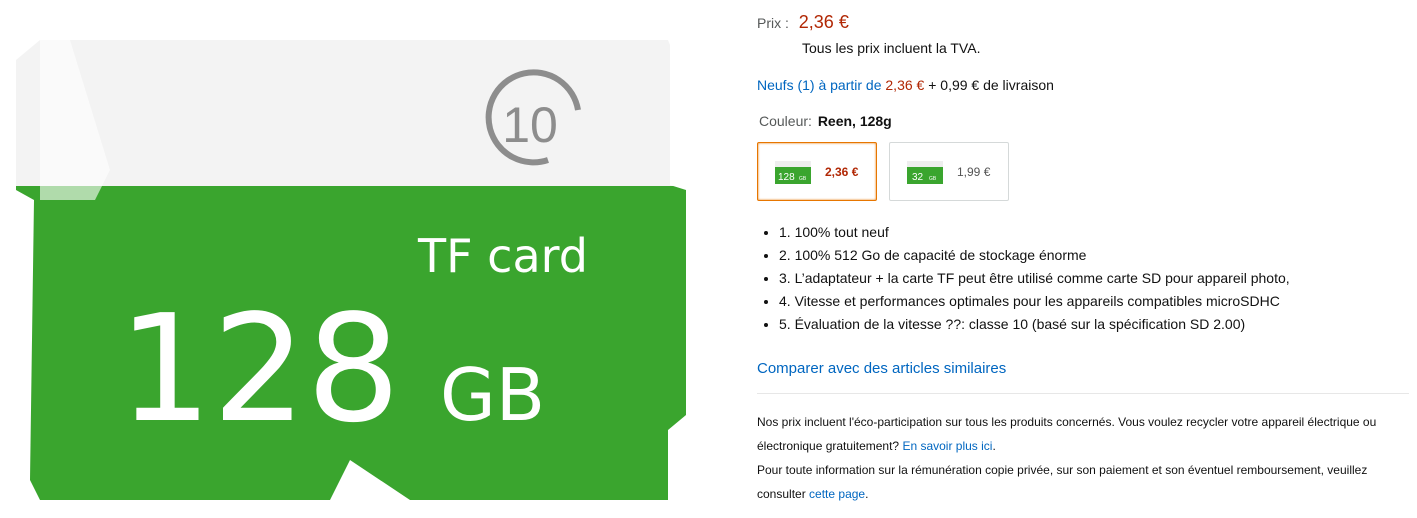 The width and height of the screenshot is (1417, 518). I want to click on color-value: Reen, 128g, so click(854, 121).